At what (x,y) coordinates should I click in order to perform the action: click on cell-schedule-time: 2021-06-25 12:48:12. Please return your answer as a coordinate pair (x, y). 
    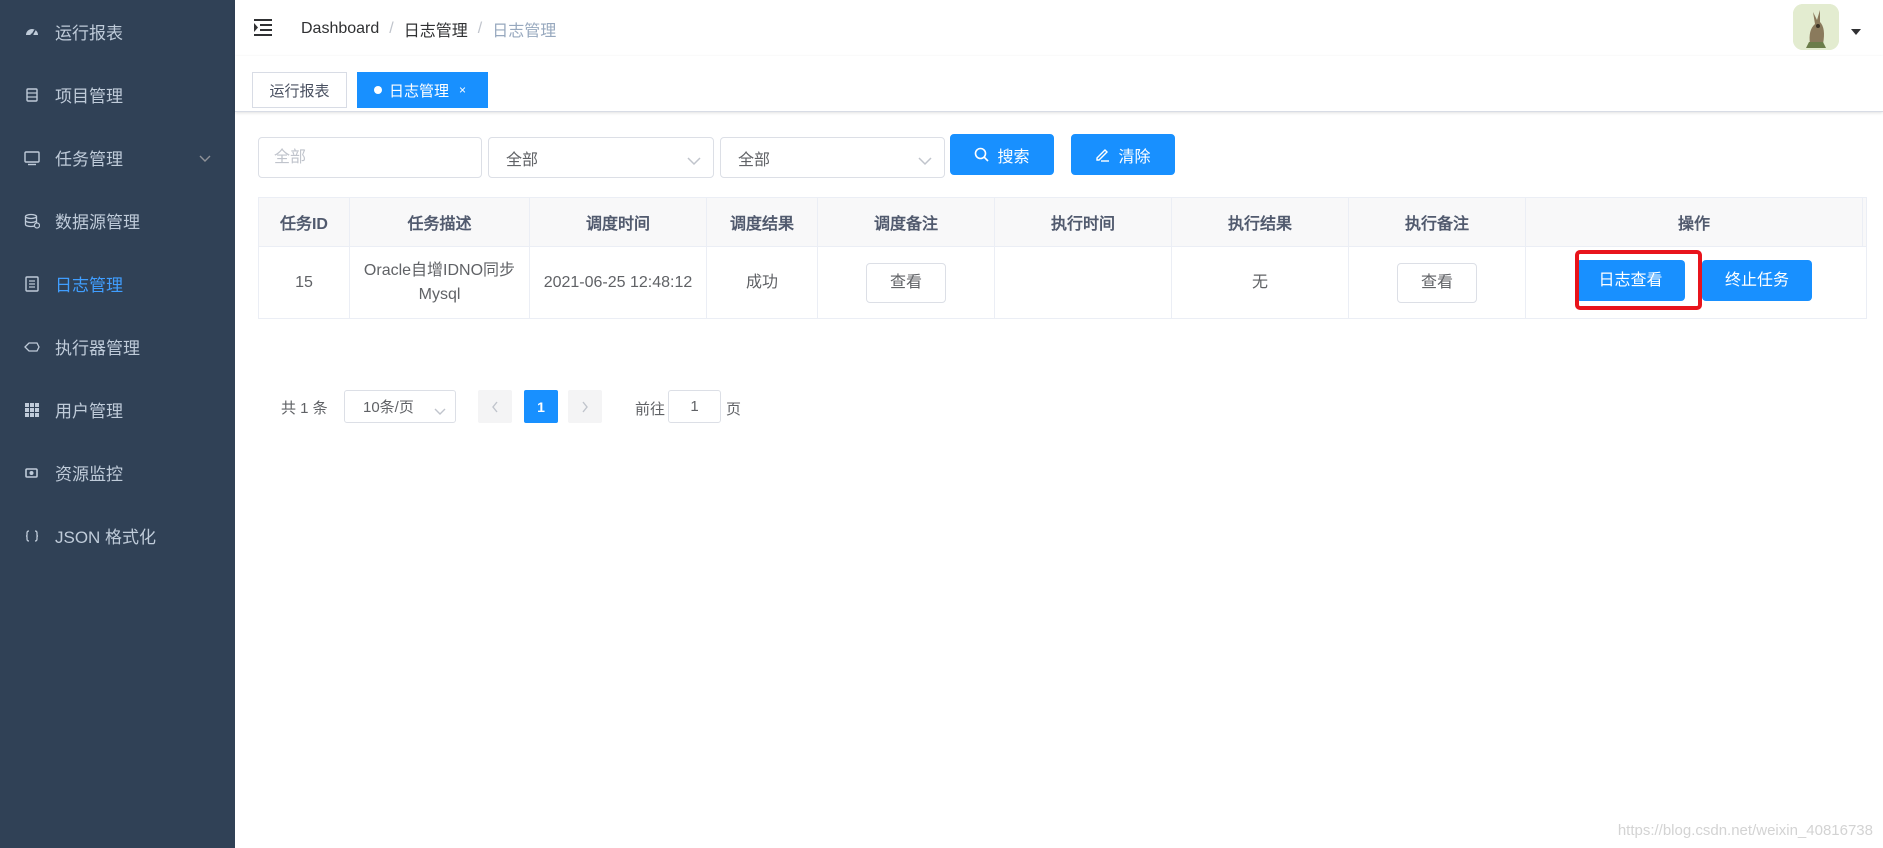
    Looking at the image, I should click on (618, 282).